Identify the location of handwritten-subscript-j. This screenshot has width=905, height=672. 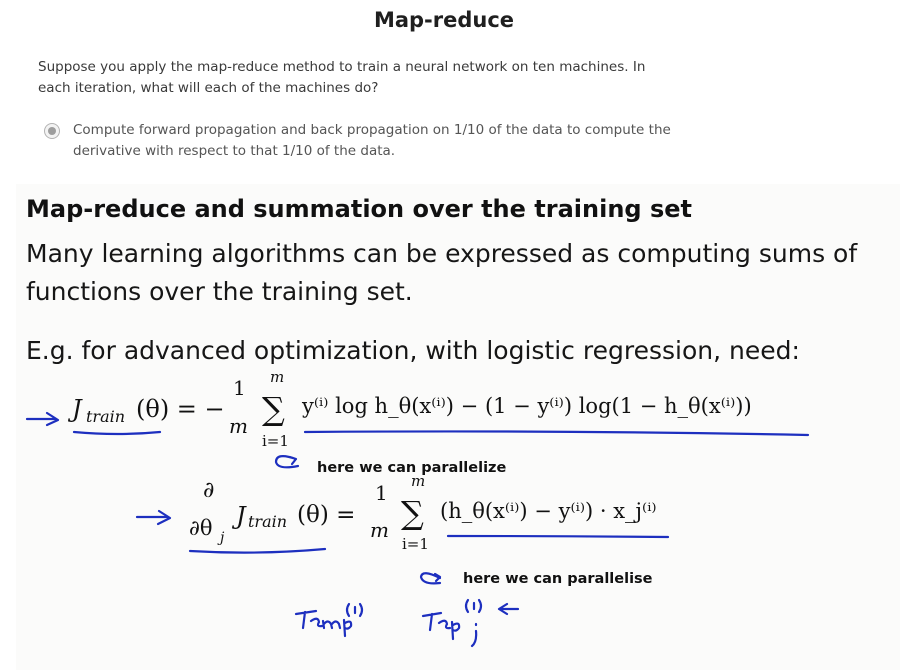
(474, 635).